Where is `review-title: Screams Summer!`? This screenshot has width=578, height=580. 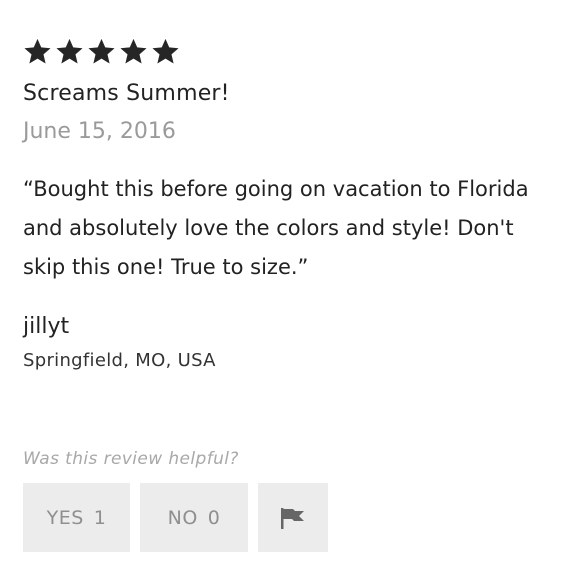 review-title: Screams Summer! is located at coordinates (126, 93).